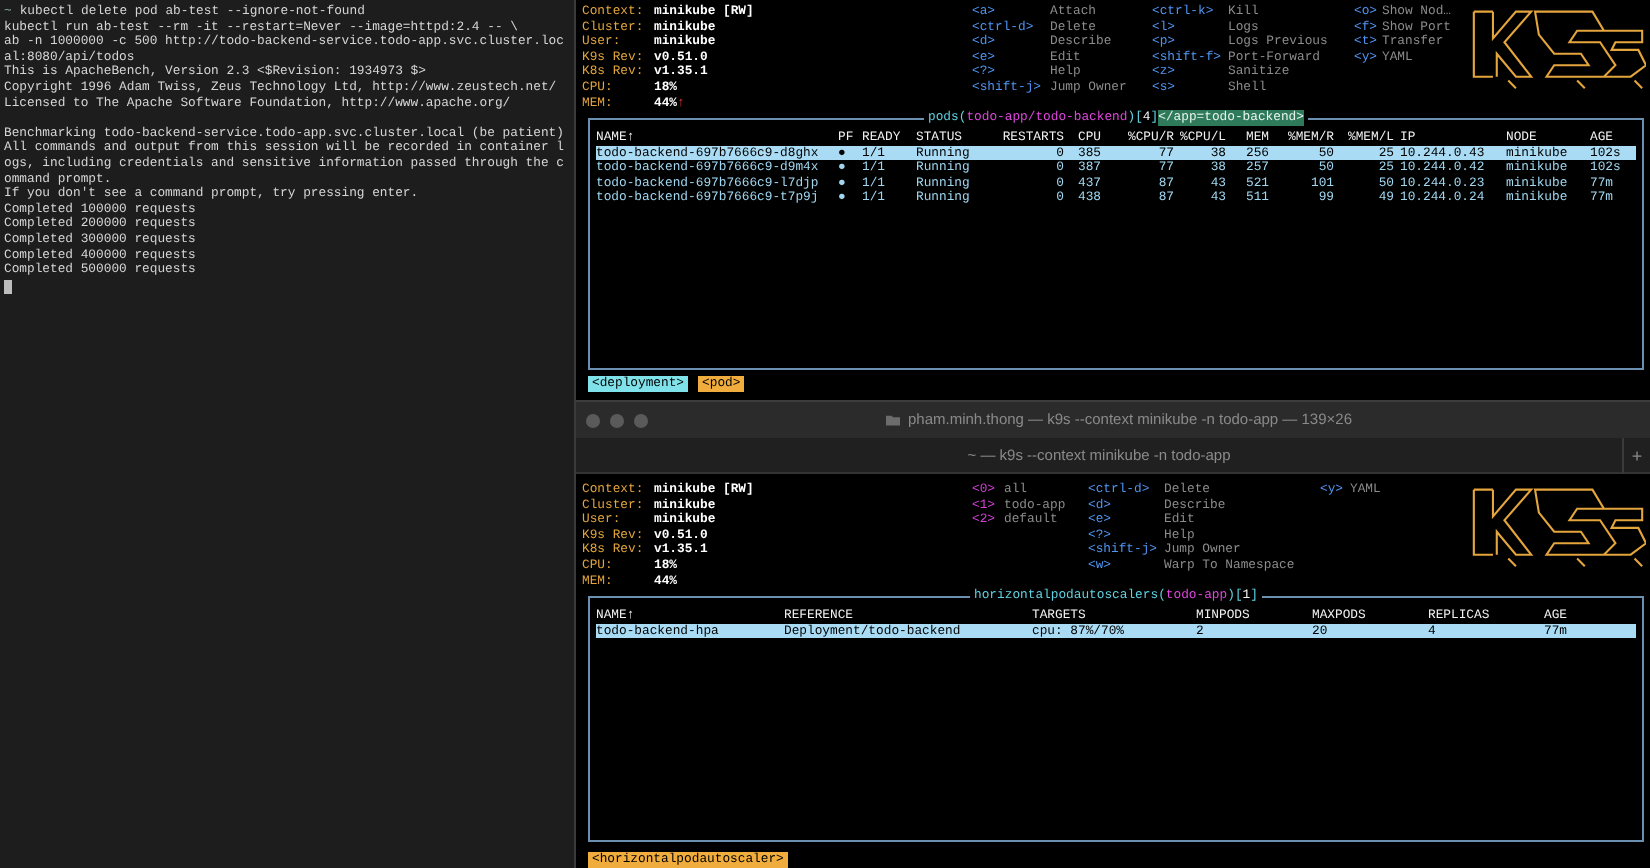 Image resolution: width=1650 pixels, height=868 pixels. What do you see at coordinates (641, 420) in the screenshot?
I see `zoom-button` at bounding box center [641, 420].